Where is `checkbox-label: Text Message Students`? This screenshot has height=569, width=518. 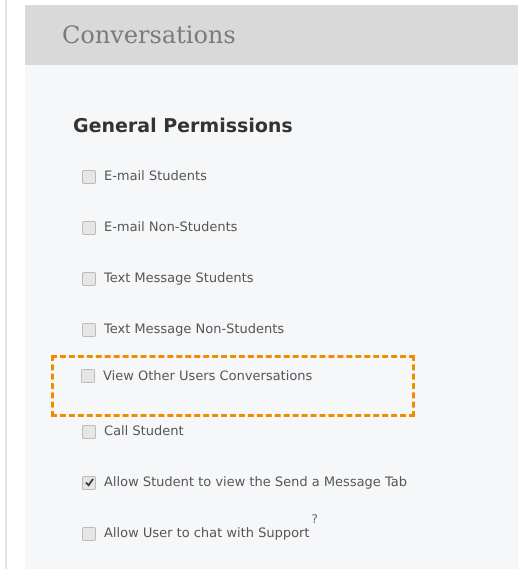
checkbox-label: Text Message Students is located at coordinates (179, 278).